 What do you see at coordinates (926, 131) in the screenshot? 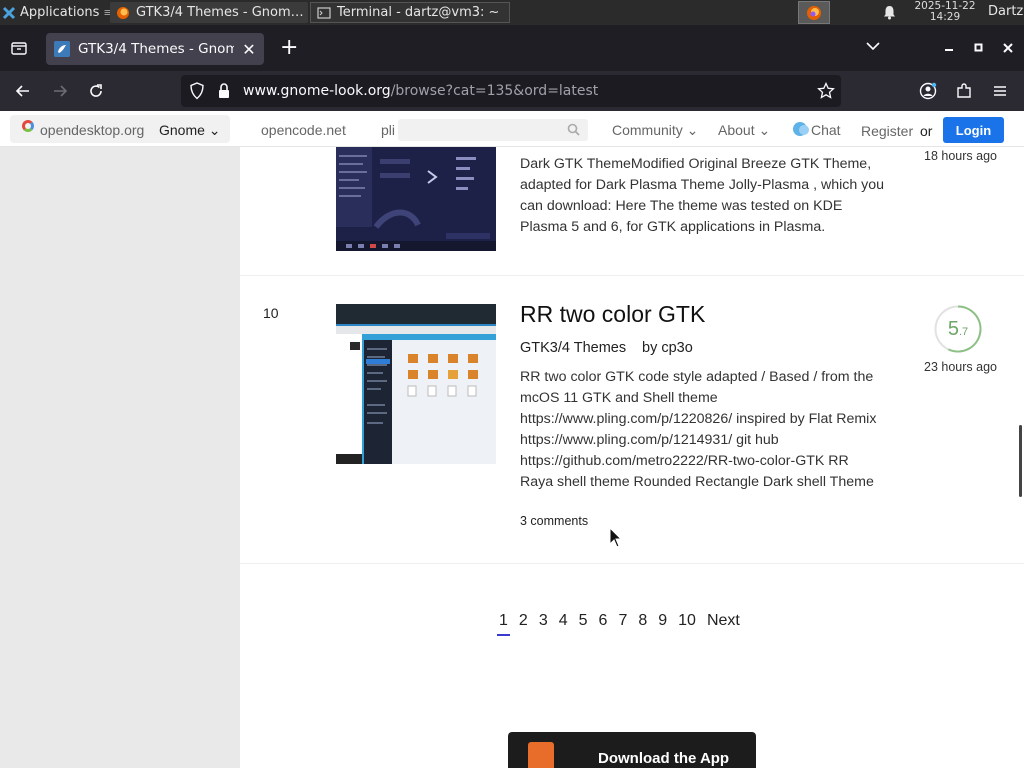
I see `or-text: or` at bounding box center [926, 131].